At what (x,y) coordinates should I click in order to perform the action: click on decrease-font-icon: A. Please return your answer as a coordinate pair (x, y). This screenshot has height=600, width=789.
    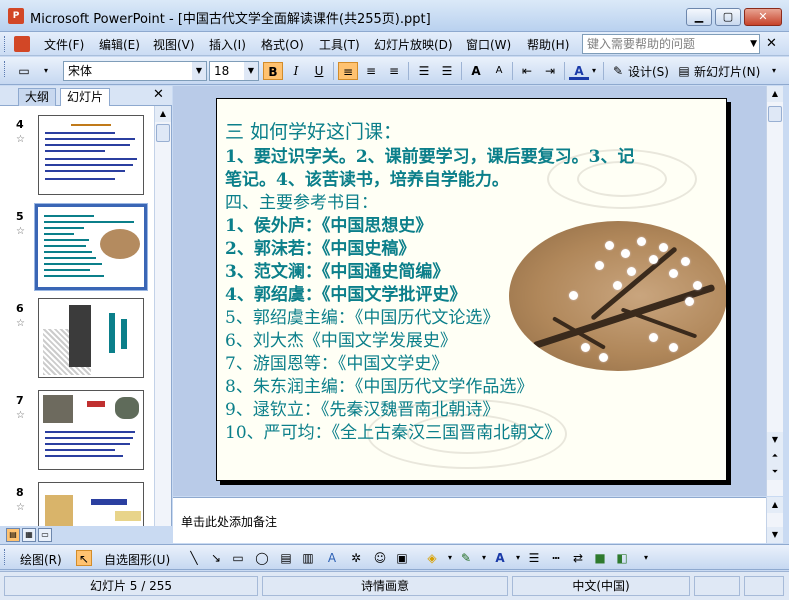
    Looking at the image, I should click on (499, 71).